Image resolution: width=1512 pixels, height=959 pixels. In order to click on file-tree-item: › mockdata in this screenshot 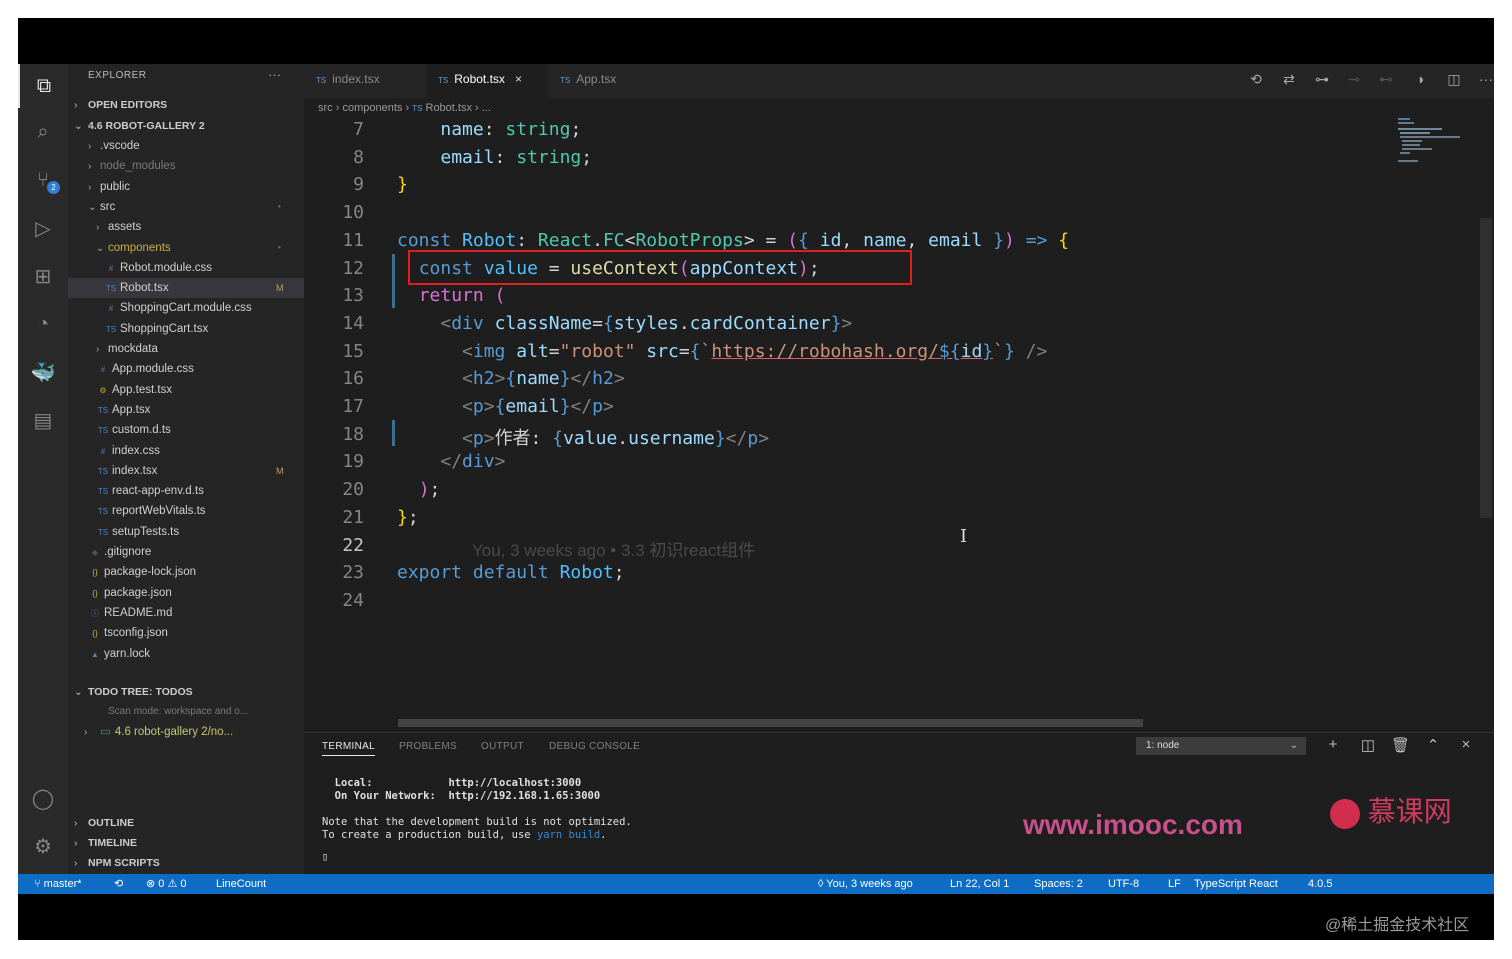, I will do `click(186, 349)`.